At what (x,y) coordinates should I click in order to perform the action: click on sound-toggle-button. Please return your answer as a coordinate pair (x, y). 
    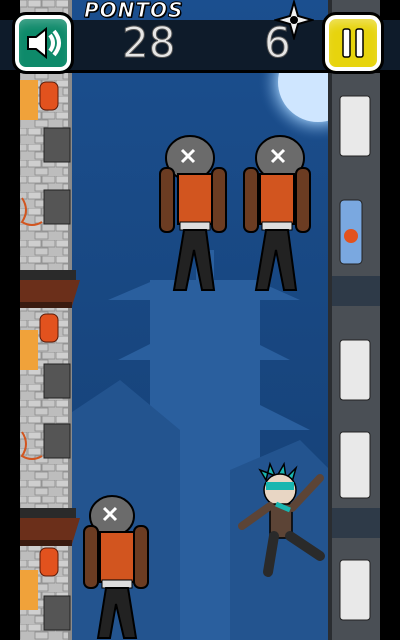
    Looking at the image, I should click on (43, 43).